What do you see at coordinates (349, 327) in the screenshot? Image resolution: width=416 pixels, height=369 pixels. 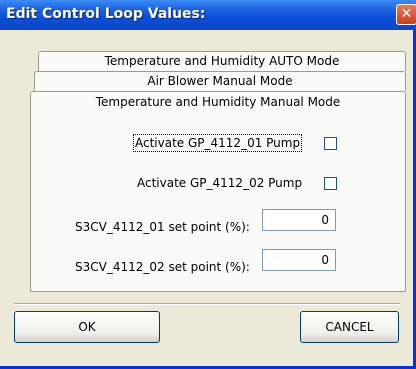 I see `cancel-button: CANCEL` at bounding box center [349, 327].